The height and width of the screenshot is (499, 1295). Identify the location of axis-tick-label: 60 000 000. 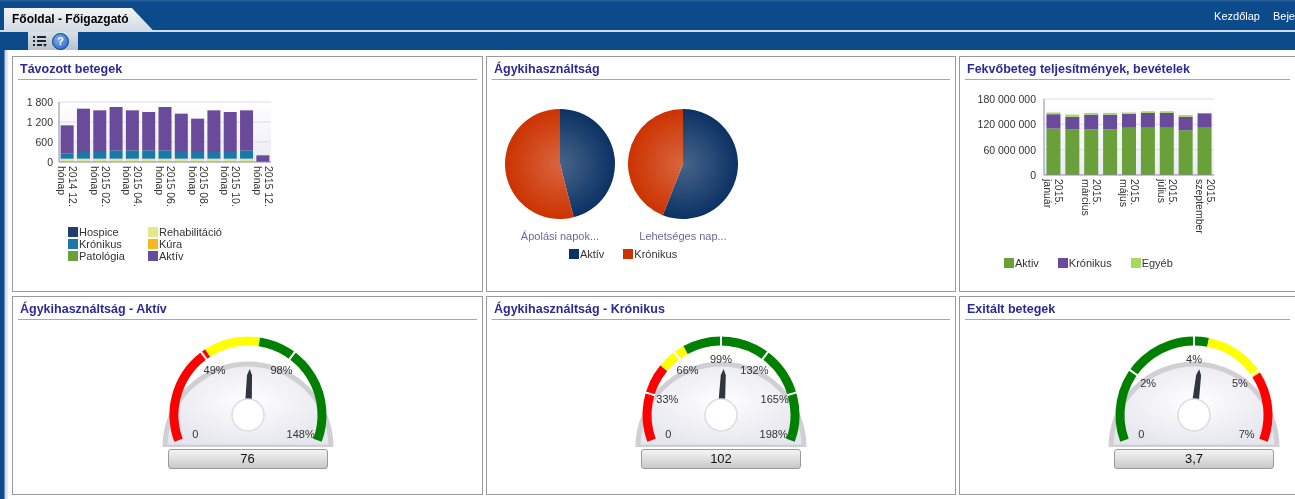
(1009, 149).